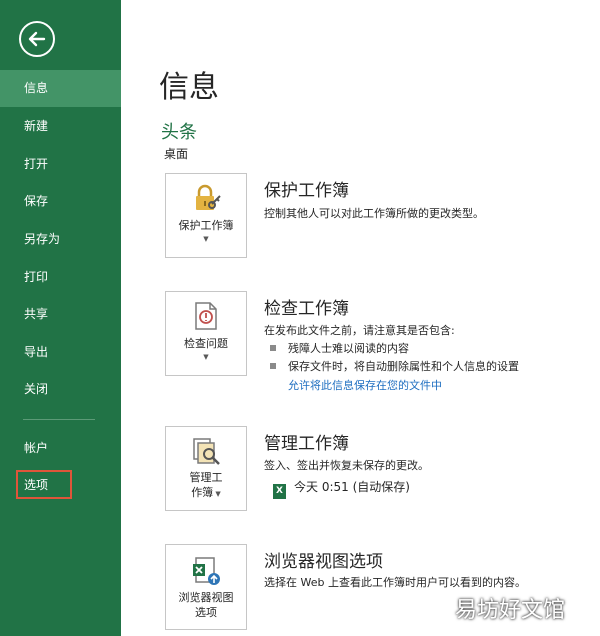  I want to click on protect-workbook-button: 保护工作簿 ▼, so click(206, 215).